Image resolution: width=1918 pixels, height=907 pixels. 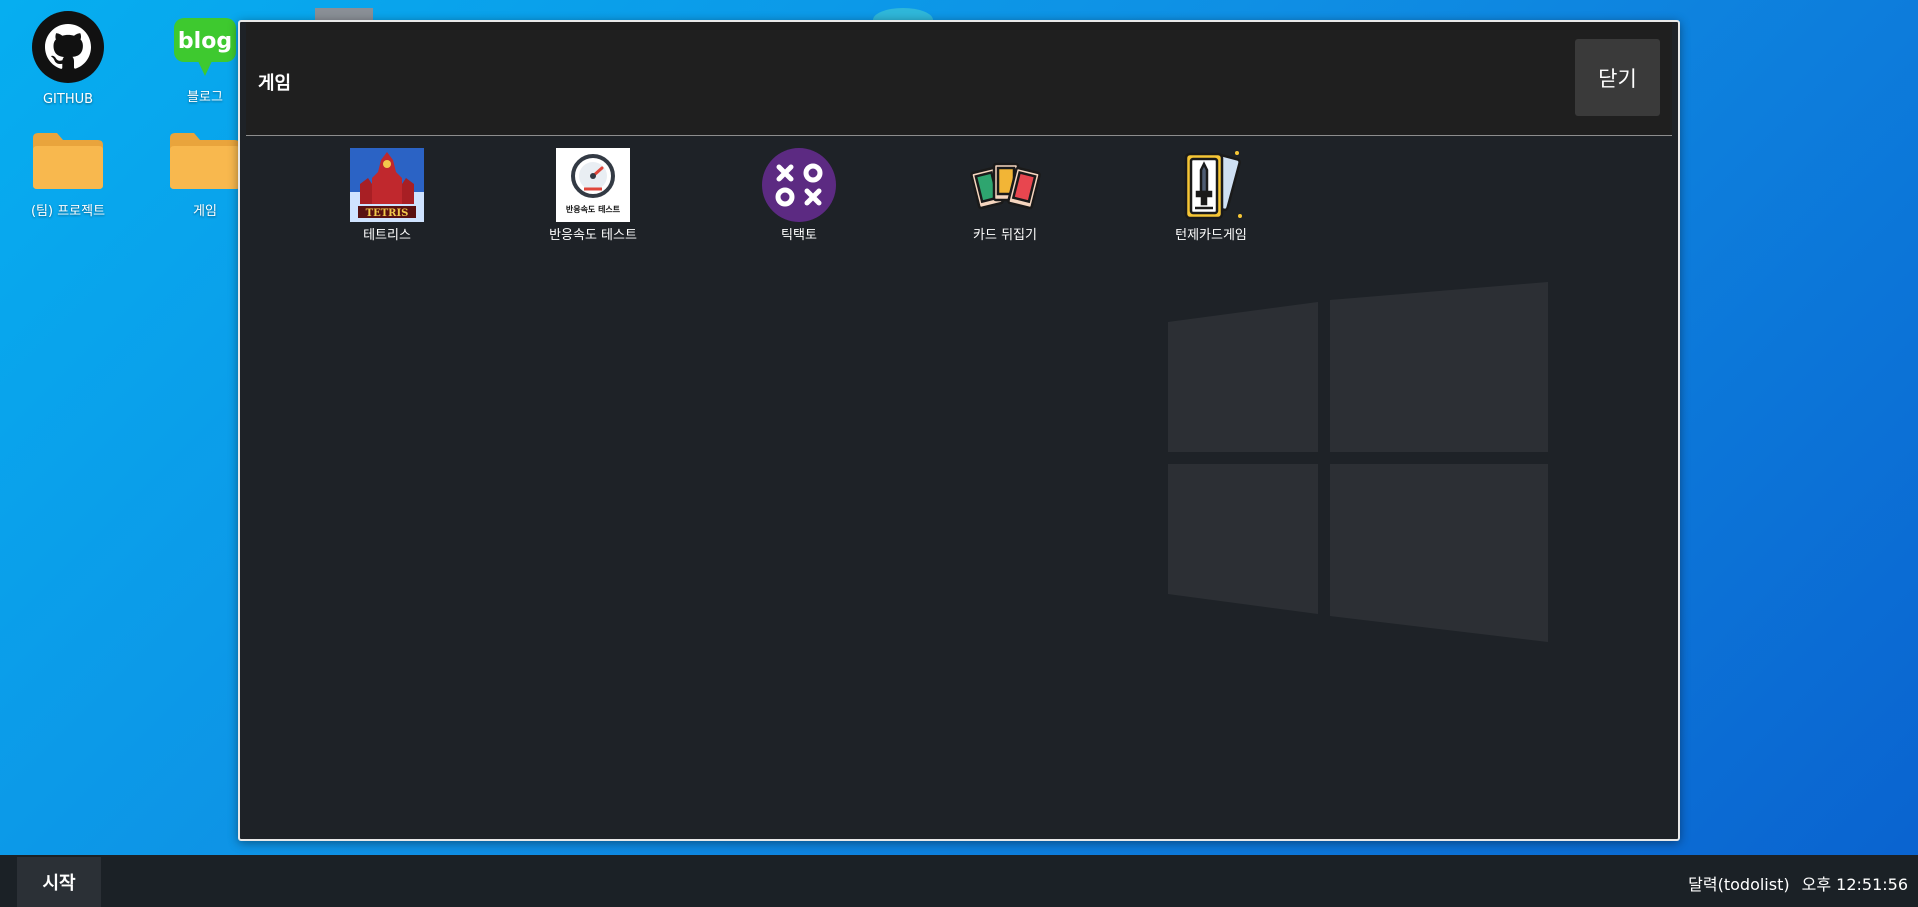 What do you see at coordinates (959, 881) in the screenshot?
I see `taskbar: 시작 달력(todolist) 오후 12:51:56` at bounding box center [959, 881].